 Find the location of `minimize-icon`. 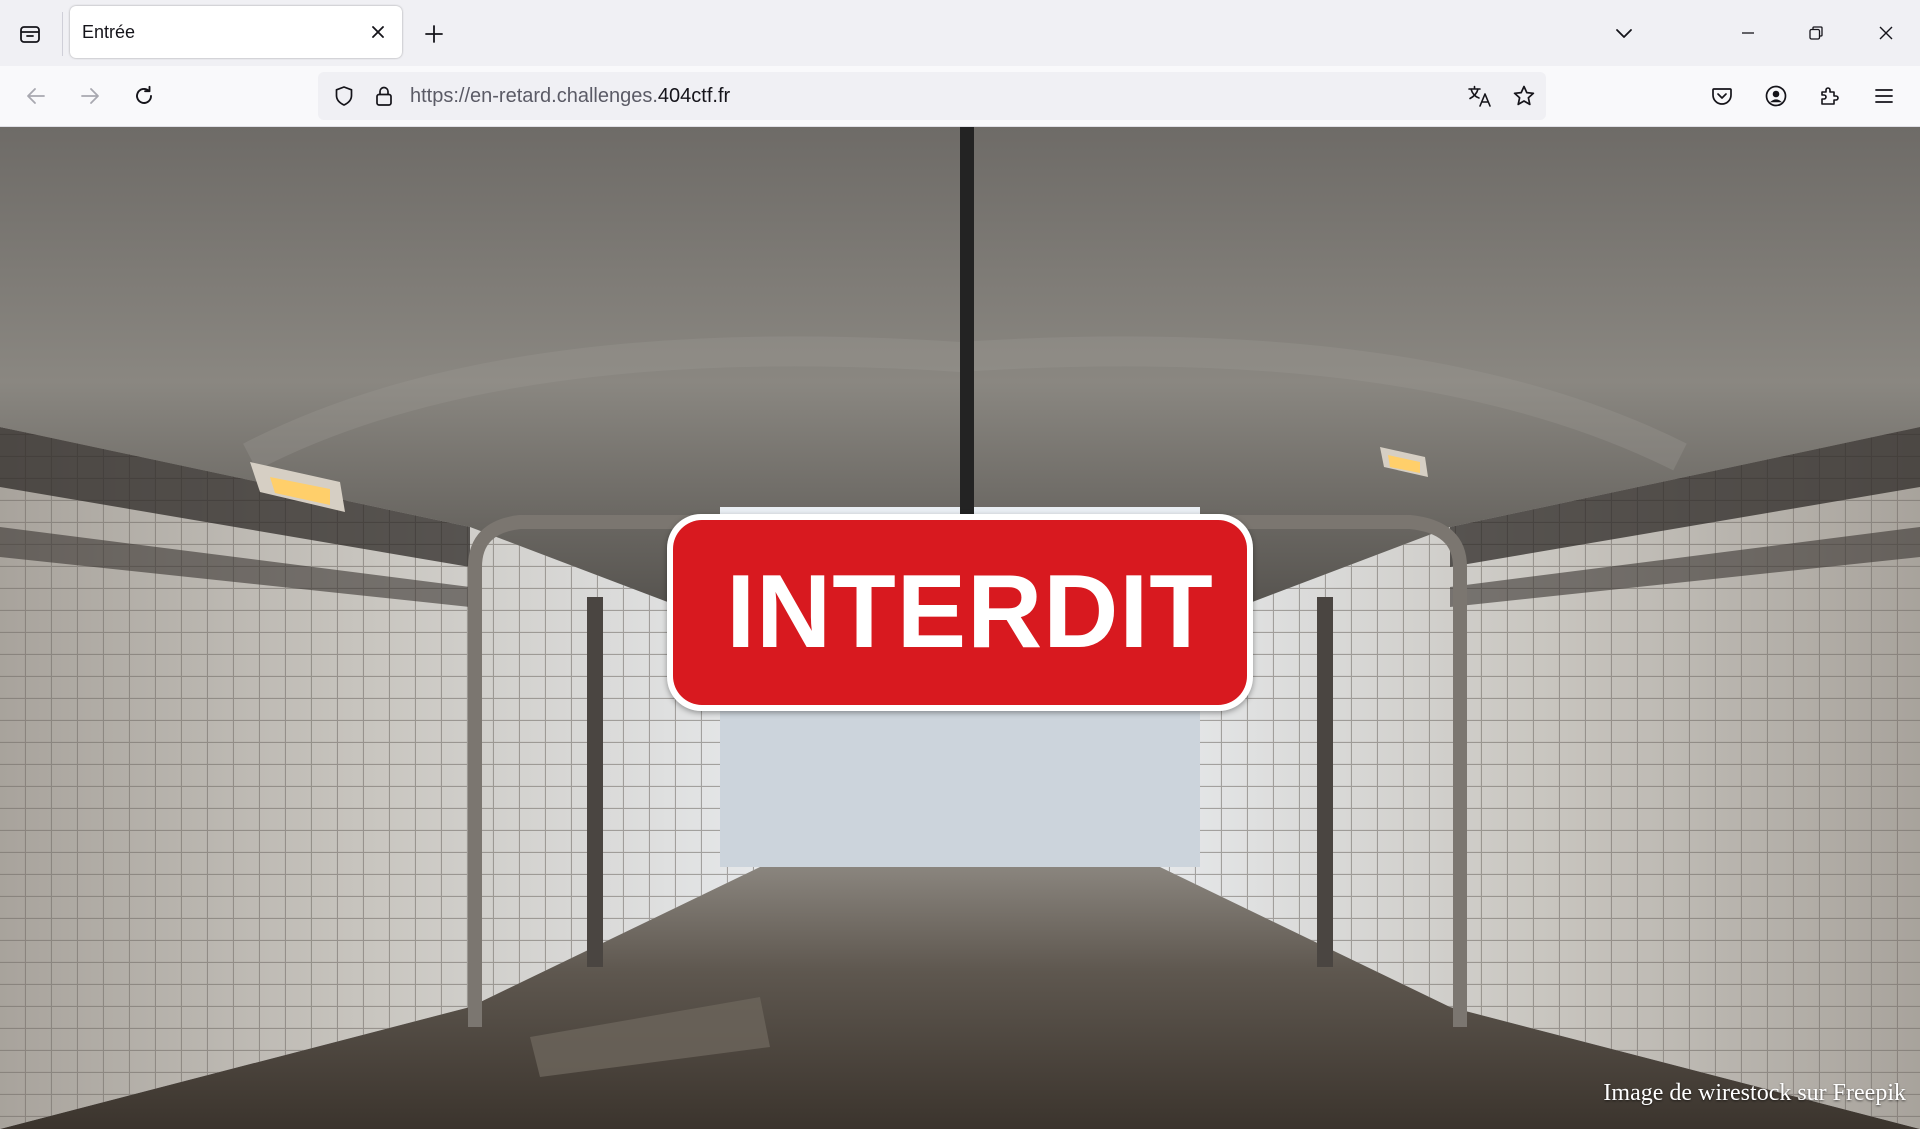

minimize-icon is located at coordinates (1748, 33).